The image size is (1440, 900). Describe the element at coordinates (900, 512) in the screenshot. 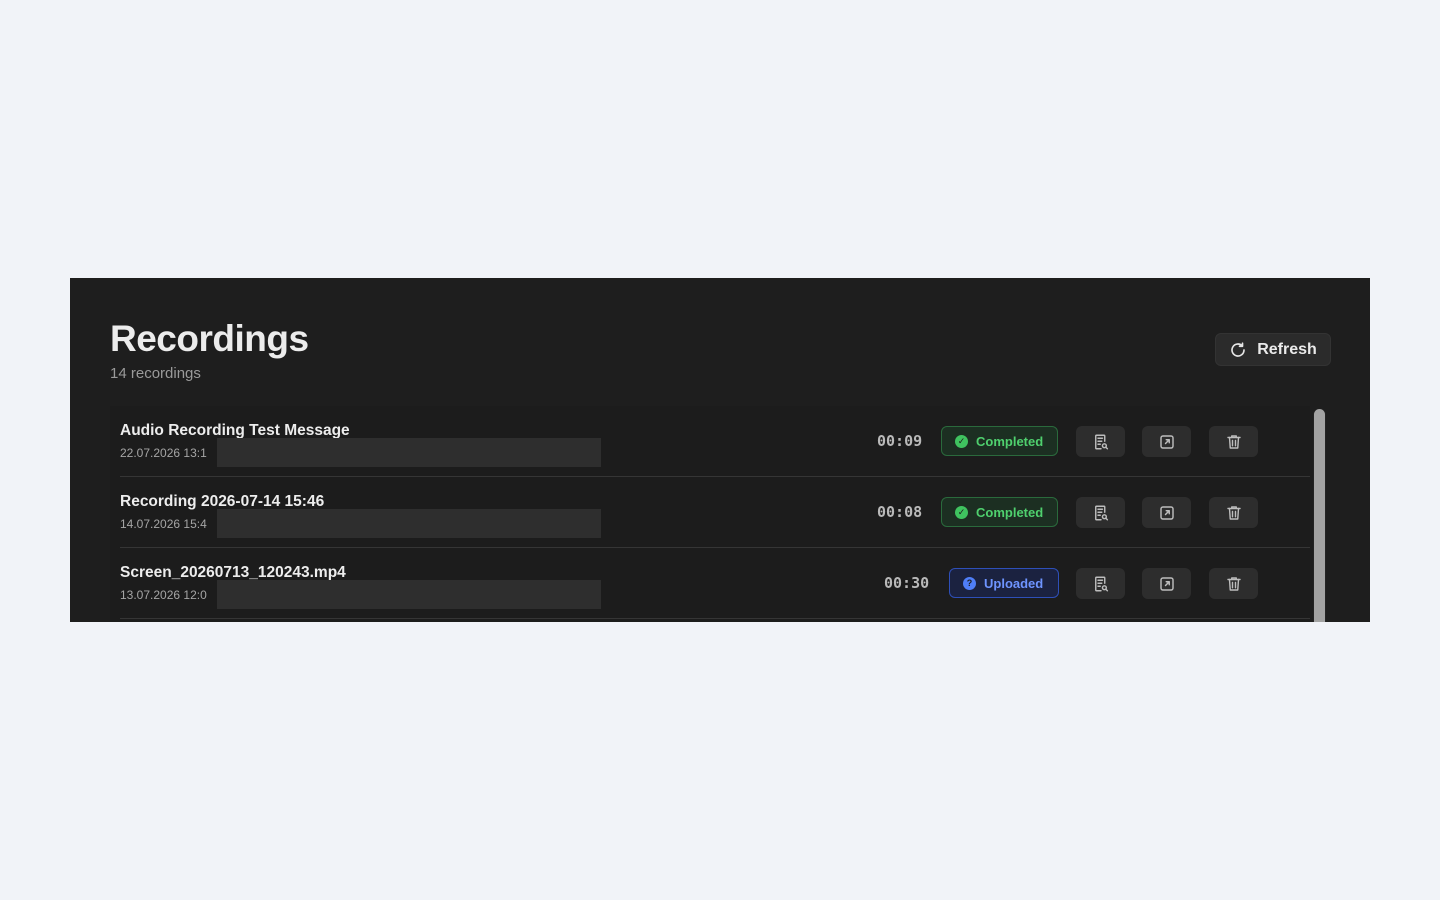

I see `recording-duration: 00:08` at that location.